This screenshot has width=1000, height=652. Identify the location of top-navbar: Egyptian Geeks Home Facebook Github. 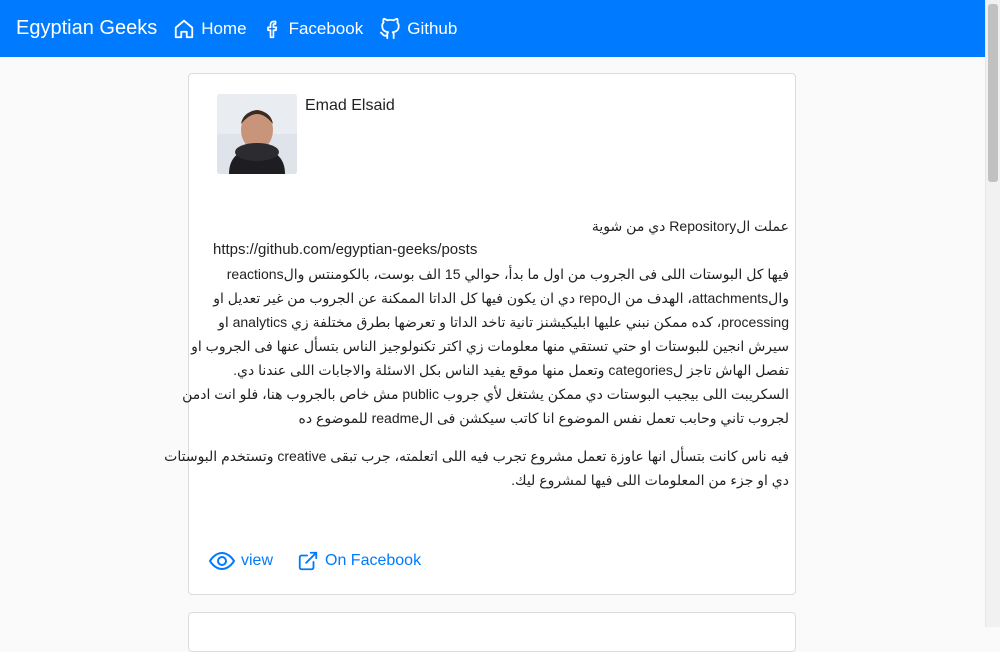
(493, 28).